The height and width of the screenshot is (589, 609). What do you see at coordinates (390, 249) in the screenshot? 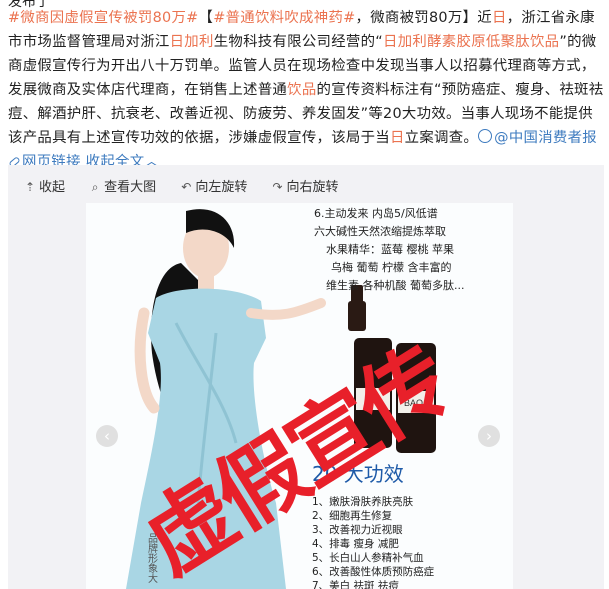
I see `ingredient-line-3: 水果精华：蓝莓 樱桃 苹果` at bounding box center [390, 249].